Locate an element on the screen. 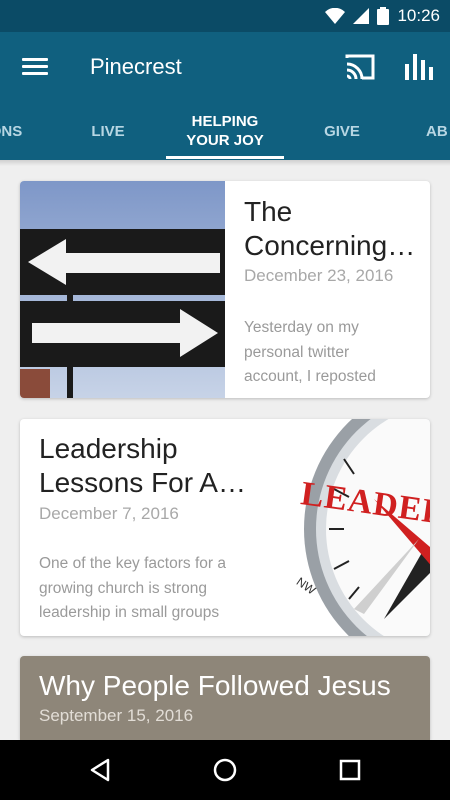  home-icon is located at coordinates (225, 770).